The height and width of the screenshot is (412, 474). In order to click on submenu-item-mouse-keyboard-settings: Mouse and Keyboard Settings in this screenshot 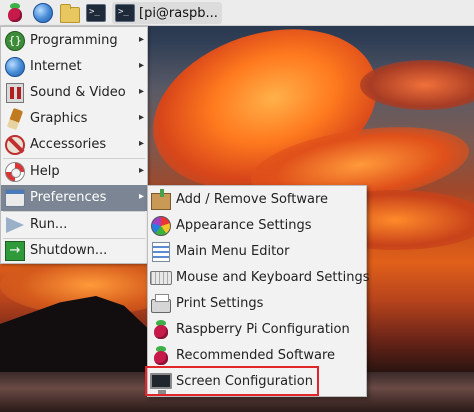, I will do `click(259, 278)`.